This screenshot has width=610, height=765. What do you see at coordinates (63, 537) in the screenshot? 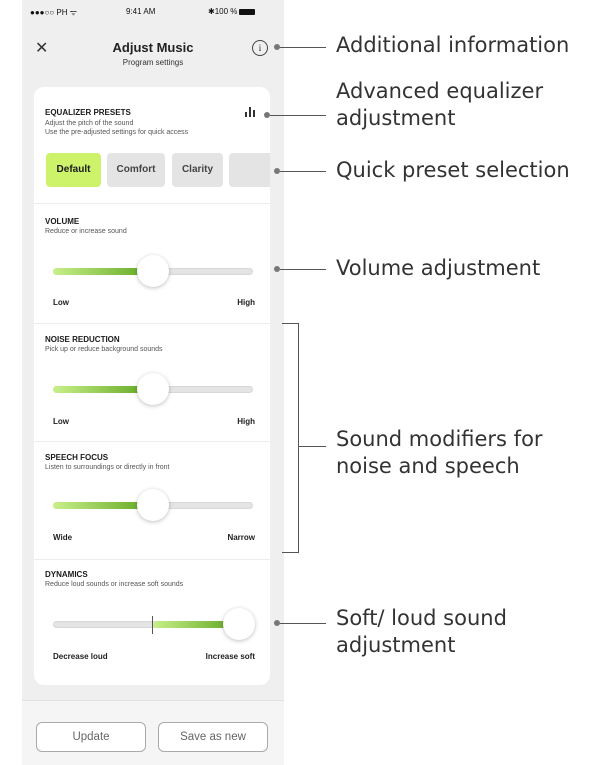
I see `speech-focus-low-label: Wide` at bounding box center [63, 537].